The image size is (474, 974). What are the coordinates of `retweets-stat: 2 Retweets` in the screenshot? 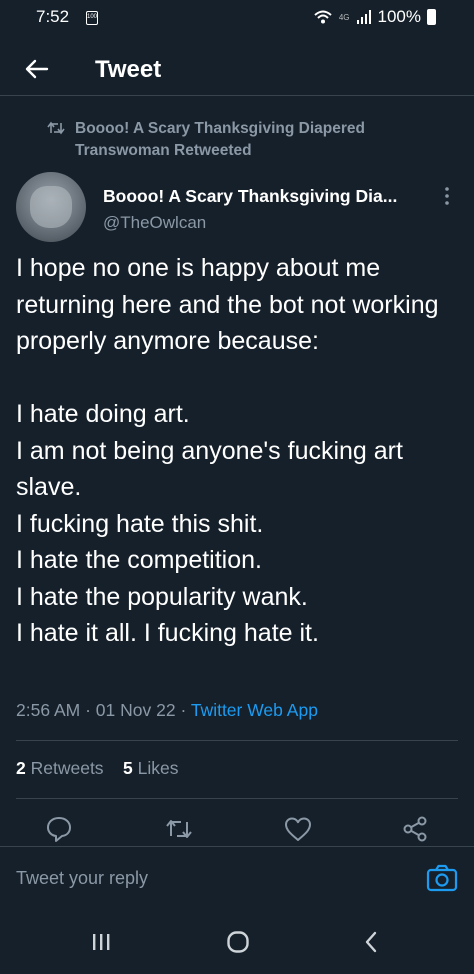 It's located at (60, 768).